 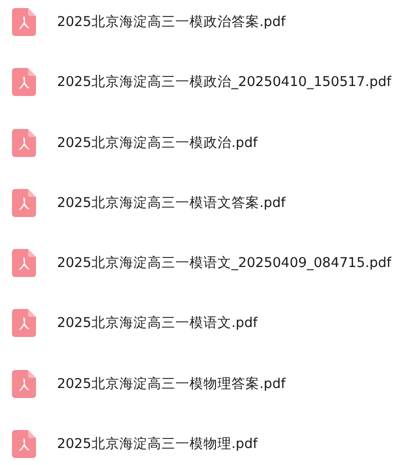 I want to click on file-name: 2025北京海淀高三一模物理.pdf, so click(x=157, y=444).